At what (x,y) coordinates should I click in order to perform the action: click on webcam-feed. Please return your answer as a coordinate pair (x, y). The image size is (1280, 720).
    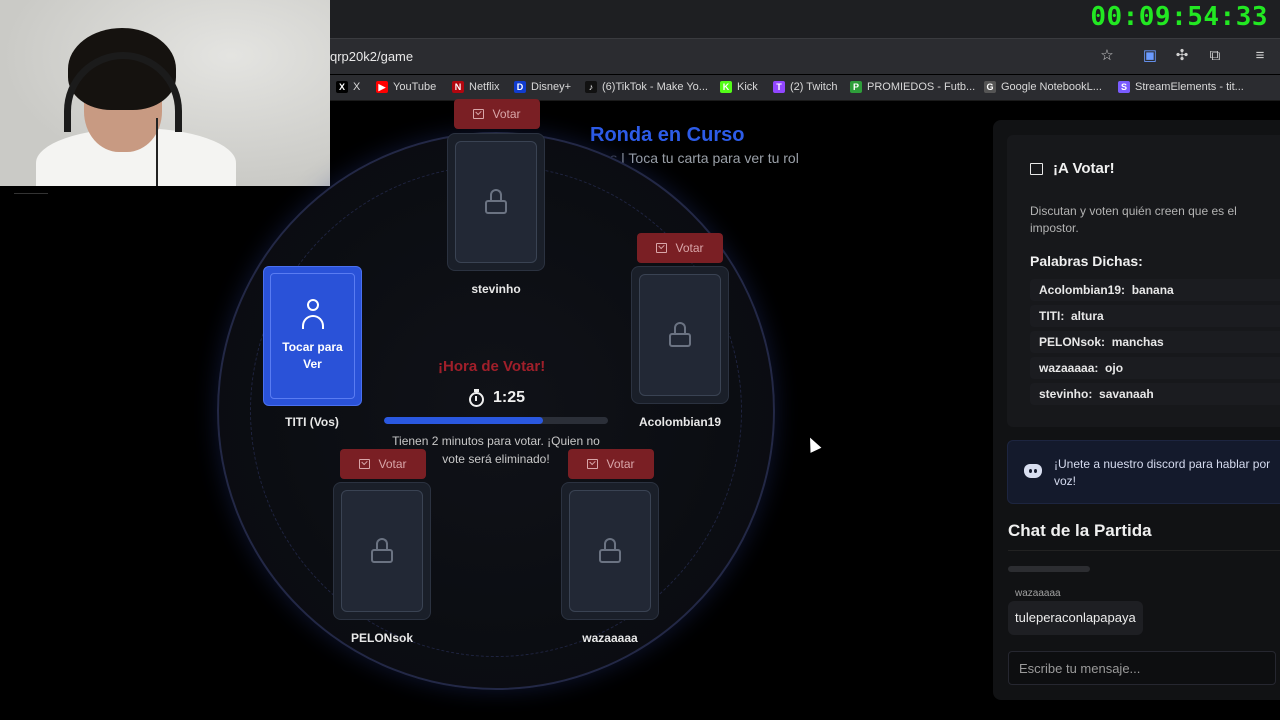
    Looking at the image, I should click on (165, 93).